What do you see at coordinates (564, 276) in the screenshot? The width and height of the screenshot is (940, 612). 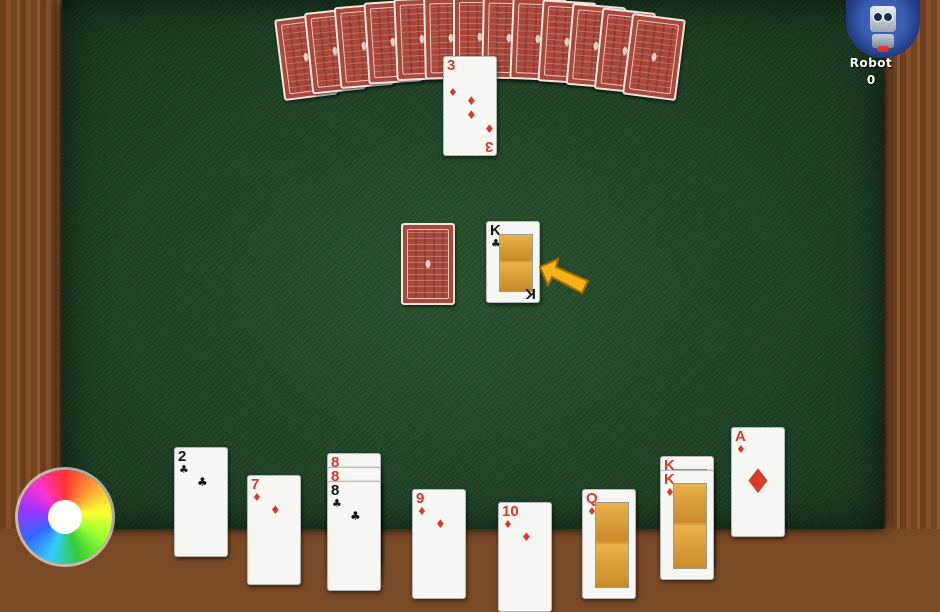 I see `pointer-arrow-icon` at bounding box center [564, 276].